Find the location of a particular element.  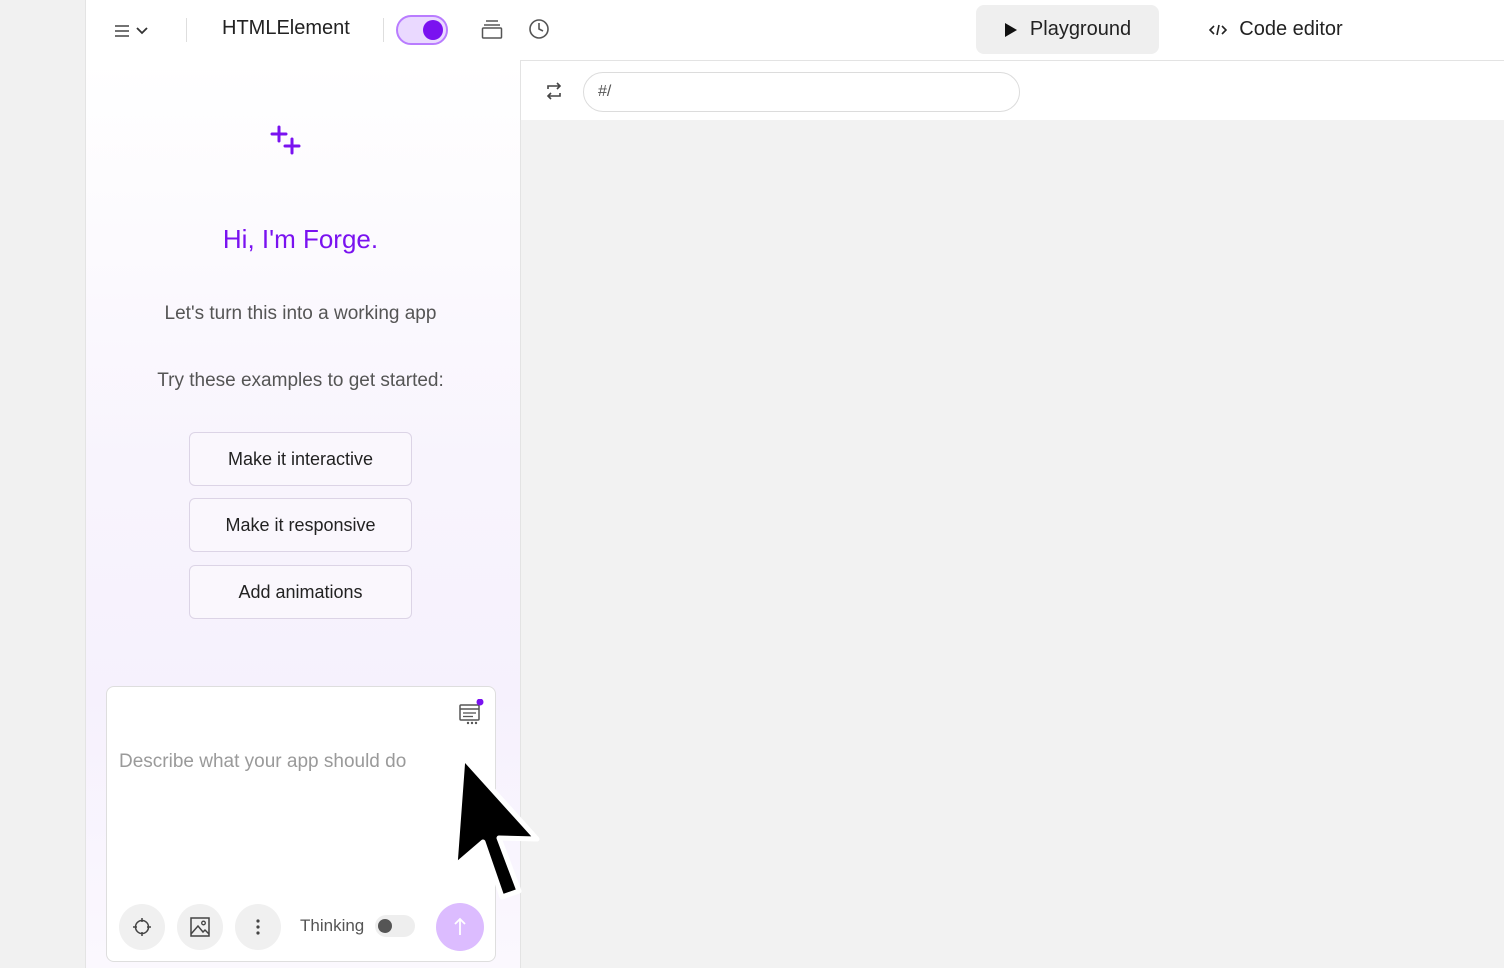

prompt-input is located at coordinates (284, 762).